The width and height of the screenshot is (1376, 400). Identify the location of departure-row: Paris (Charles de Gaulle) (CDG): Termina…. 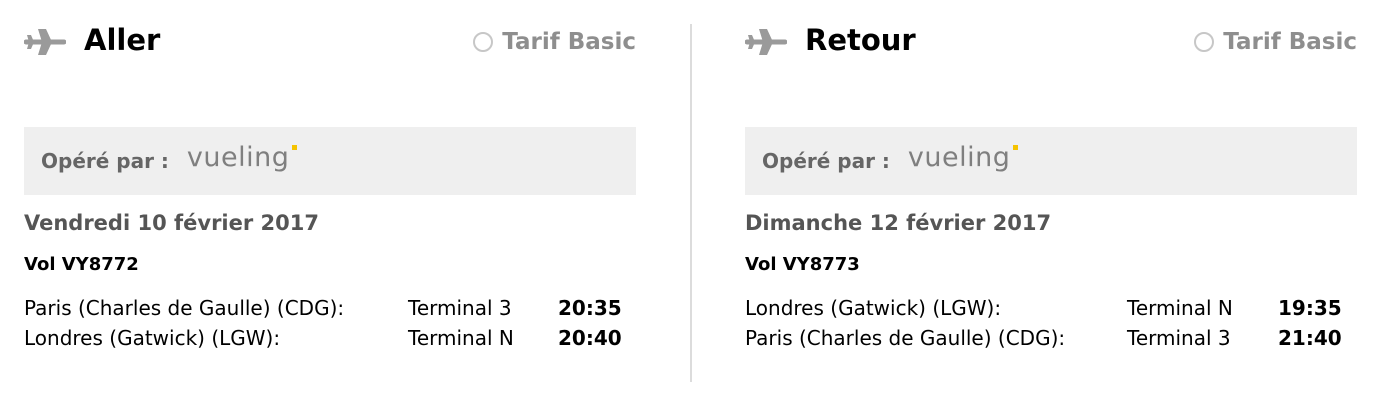
(330, 308).